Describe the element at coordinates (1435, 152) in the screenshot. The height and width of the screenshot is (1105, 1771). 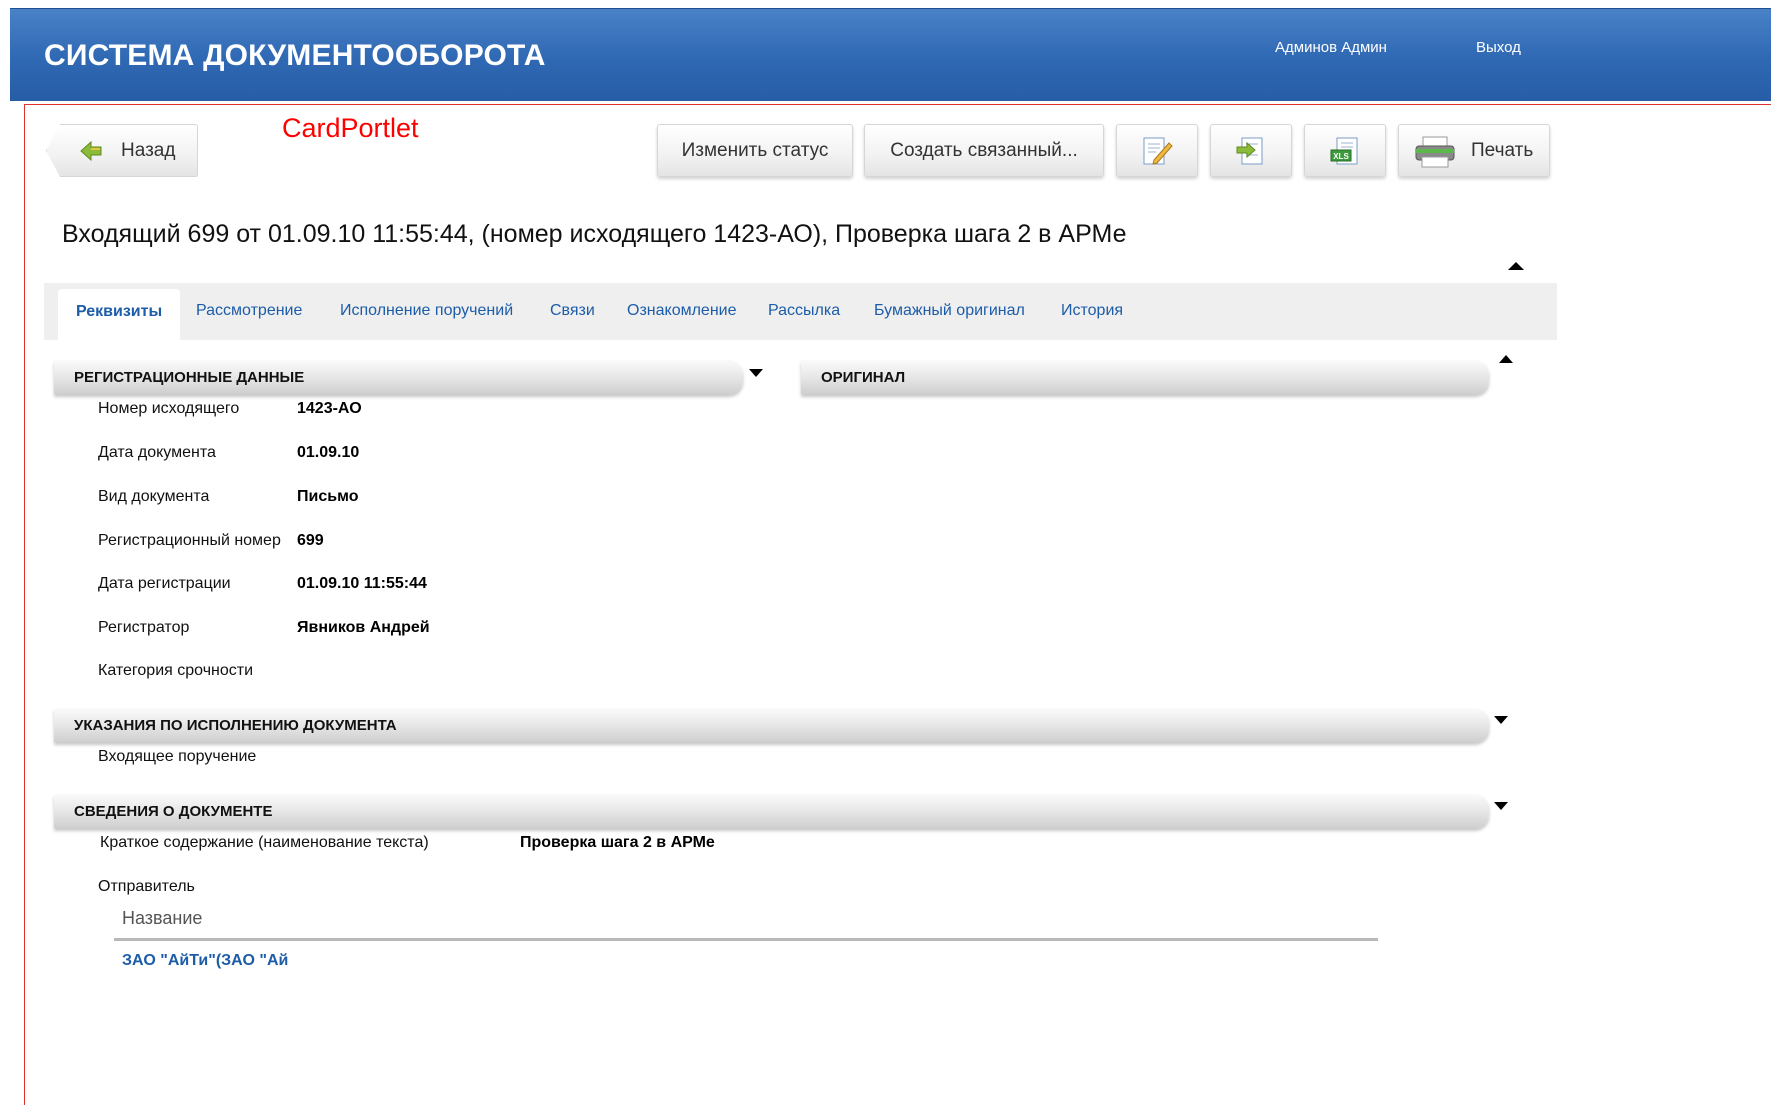
I see `printer-icon` at that location.